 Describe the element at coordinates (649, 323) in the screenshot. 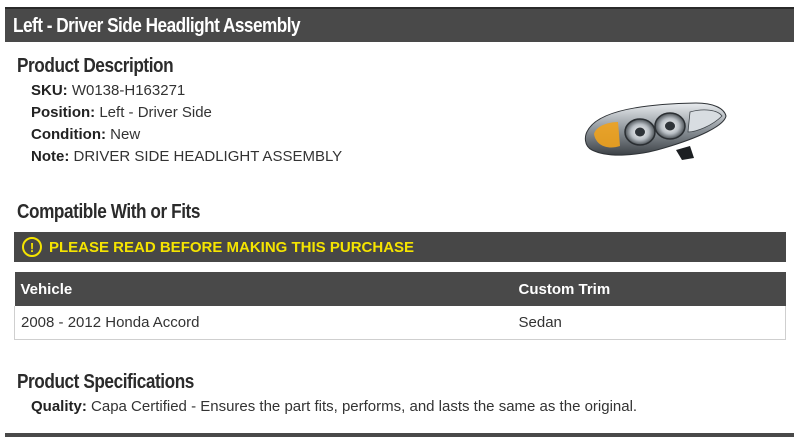

I see `trim-cell: Sedan` at that location.